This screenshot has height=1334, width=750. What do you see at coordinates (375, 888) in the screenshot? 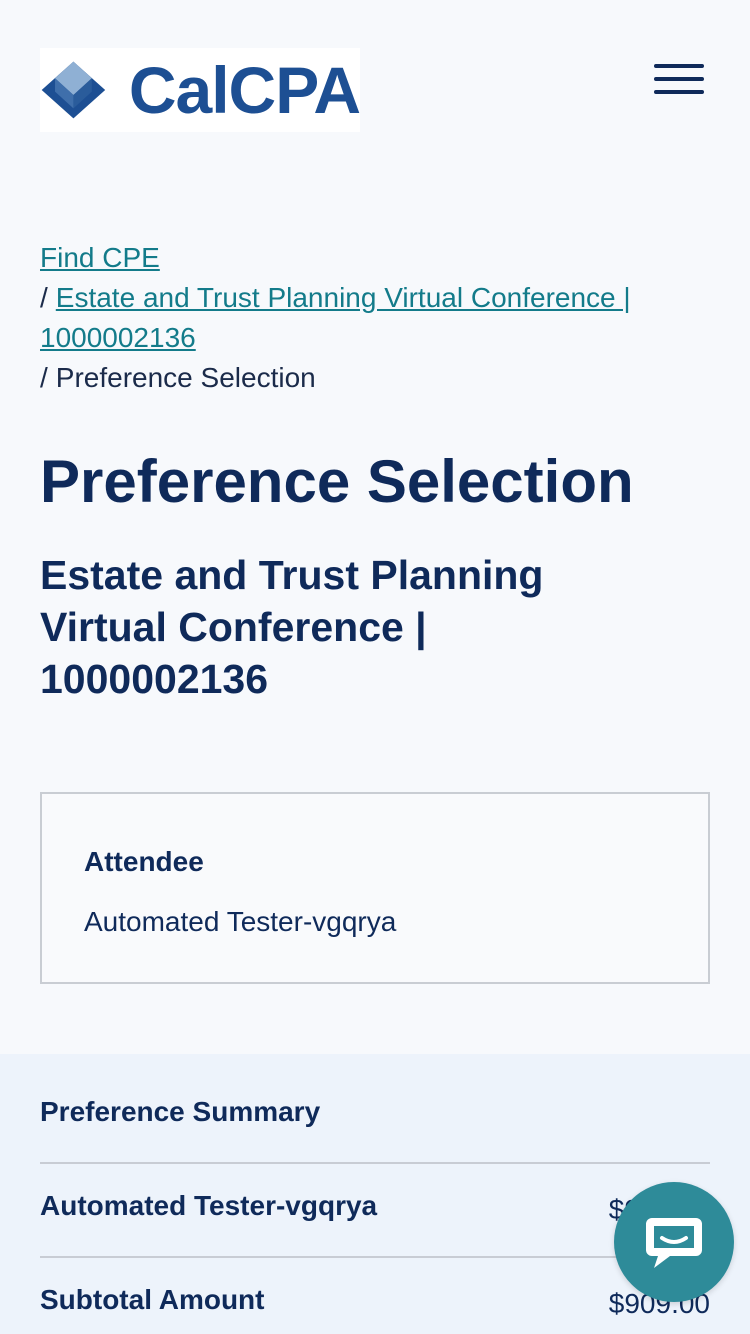
I see `attendee-card: Attendee Automated Tester-vgqrya` at bounding box center [375, 888].